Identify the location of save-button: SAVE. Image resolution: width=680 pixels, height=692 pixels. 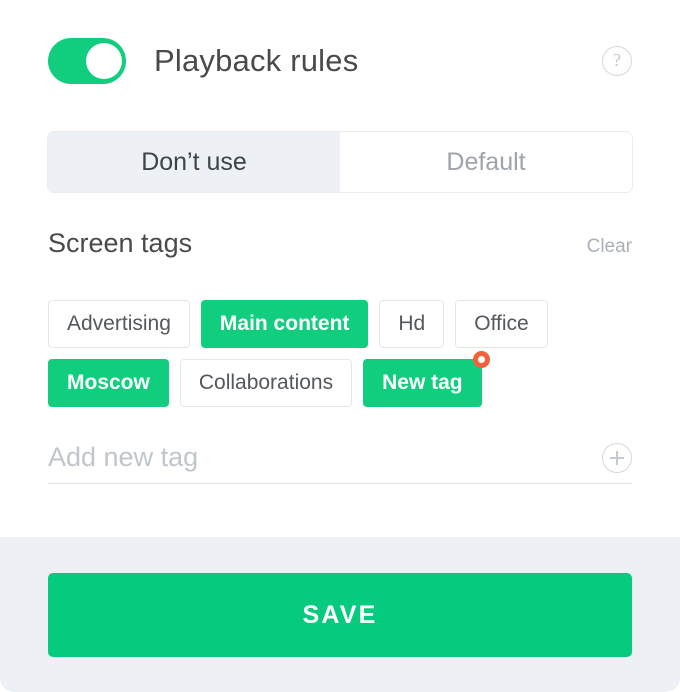
(340, 615).